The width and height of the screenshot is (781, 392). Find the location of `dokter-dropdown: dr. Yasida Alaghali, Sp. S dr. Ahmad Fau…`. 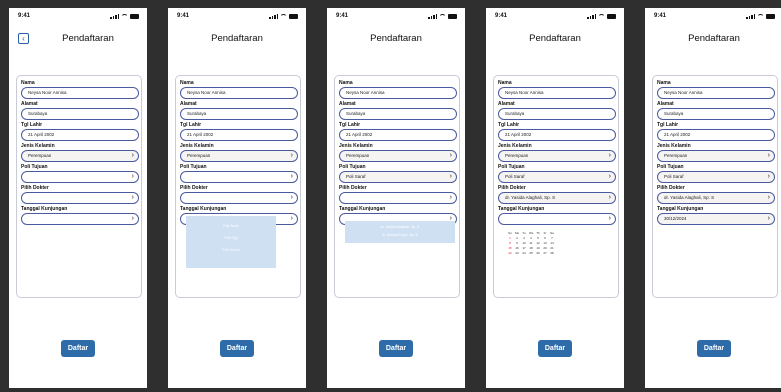

dokter-dropdown: dr. Yasida Alaghali, Sp. S dr. Ahmad Fau… is located at coordinates (400, 232).